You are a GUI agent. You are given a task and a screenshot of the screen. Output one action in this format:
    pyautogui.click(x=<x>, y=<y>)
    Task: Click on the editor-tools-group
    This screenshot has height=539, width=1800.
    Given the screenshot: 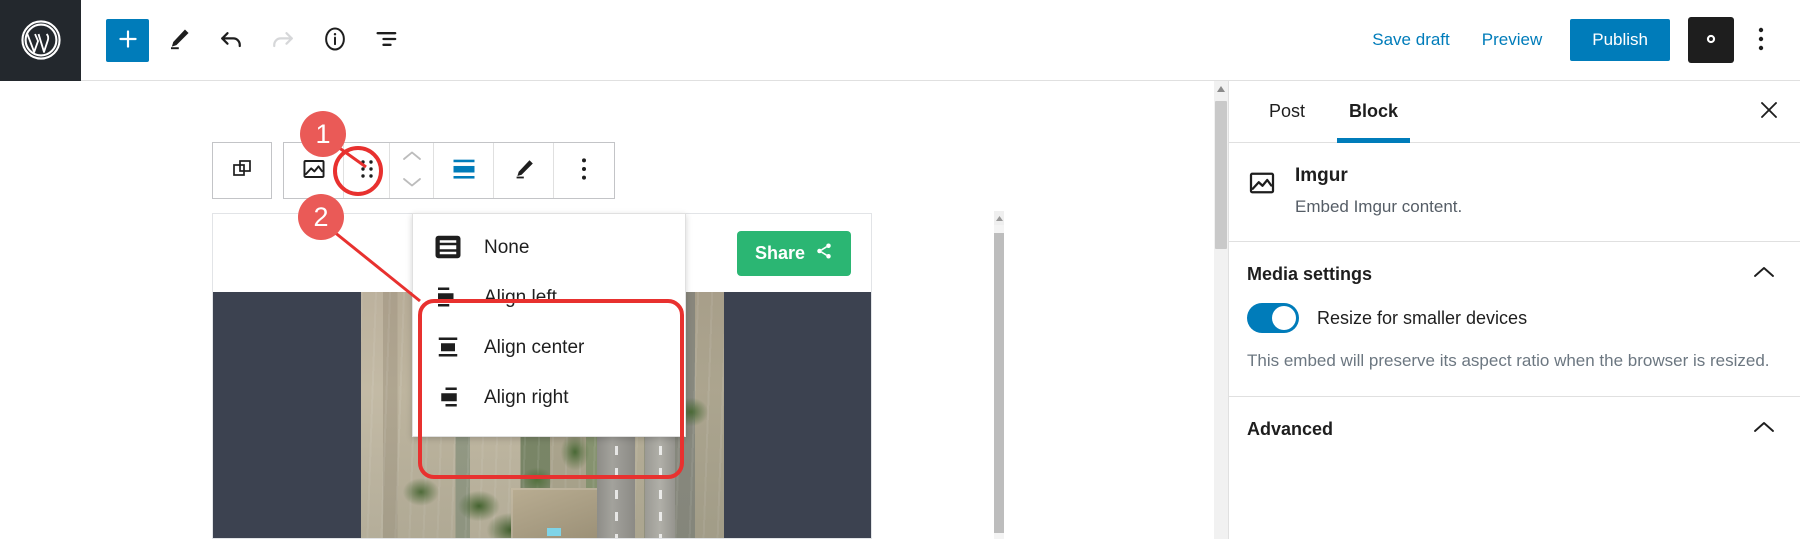 What is the action you would take?
    pyautogui.click(x=245, y=40)
    